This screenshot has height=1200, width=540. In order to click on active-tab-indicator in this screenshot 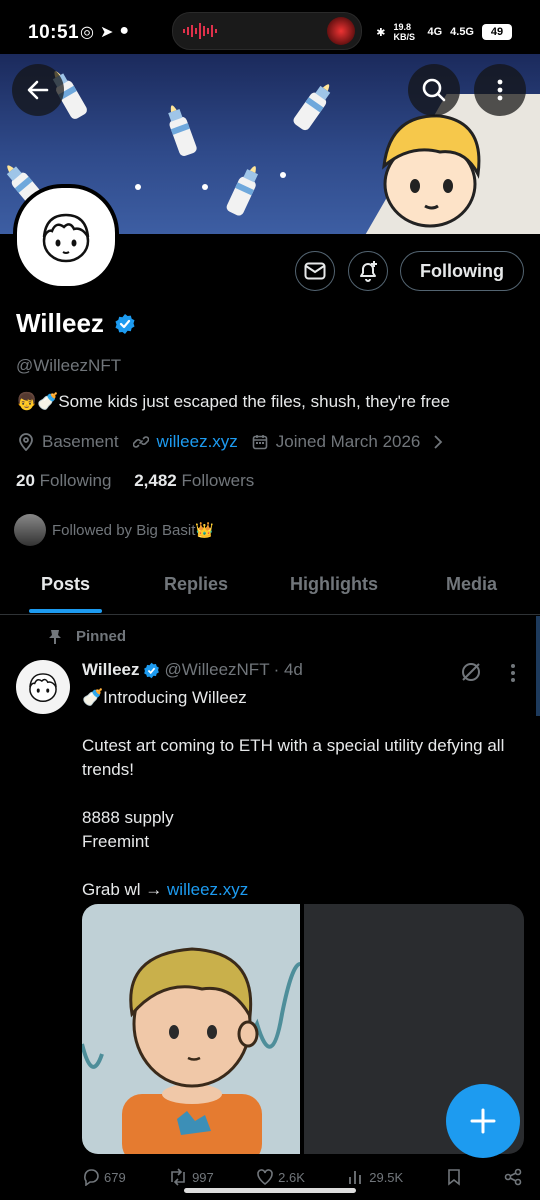, I will do `click(65, 611)`.